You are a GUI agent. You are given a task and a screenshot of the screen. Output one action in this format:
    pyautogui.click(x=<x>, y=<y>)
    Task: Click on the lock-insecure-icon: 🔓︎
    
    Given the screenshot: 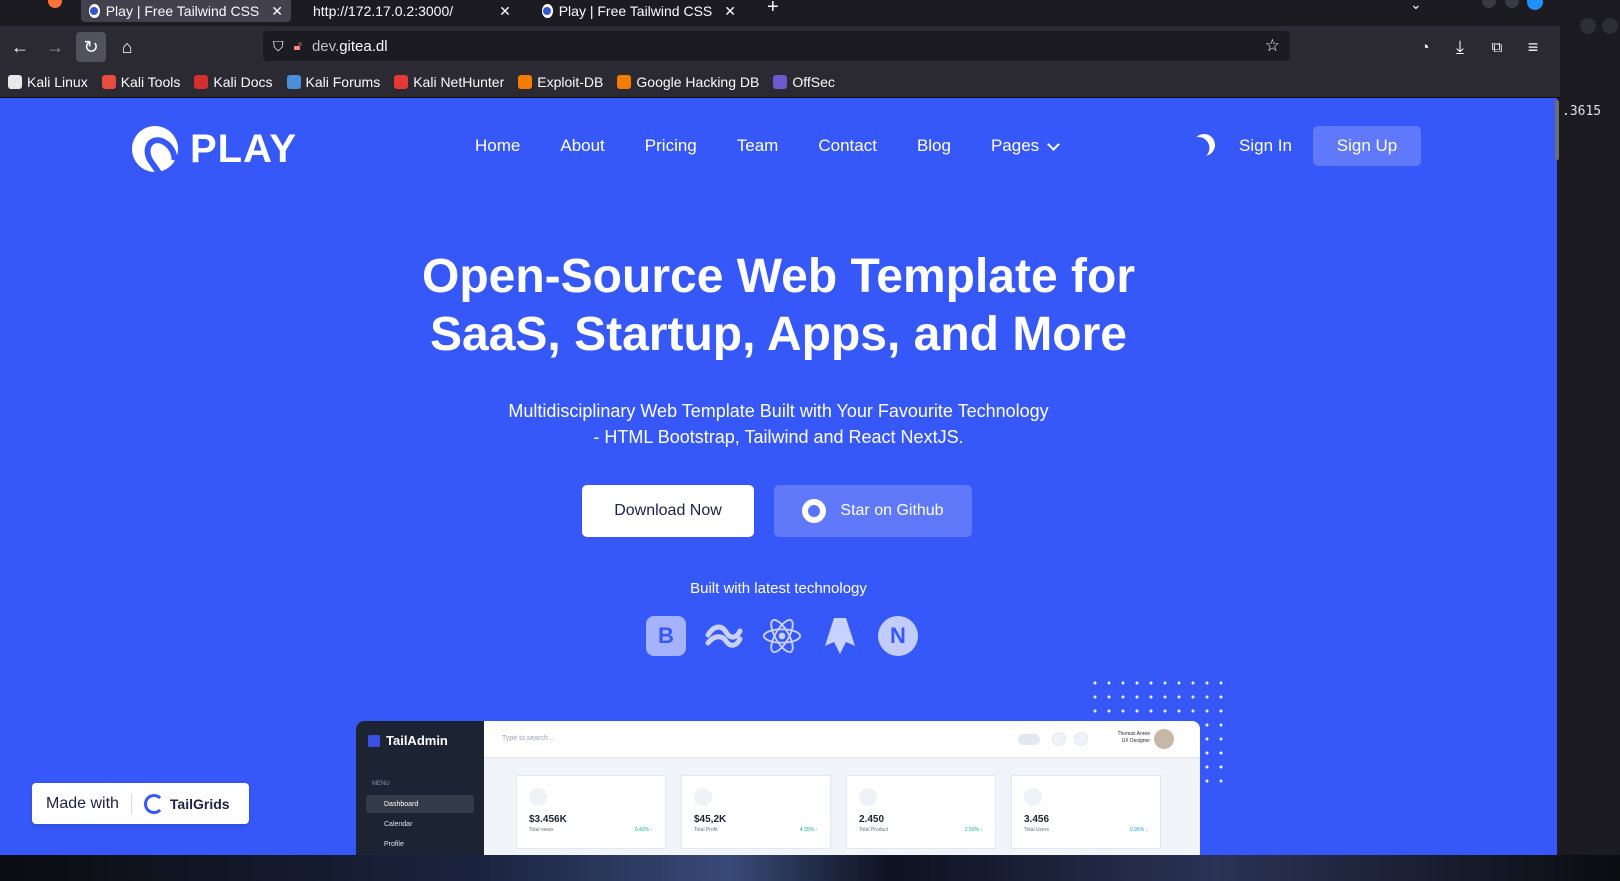 What is the action you would take?
    pyautogui.click(x=298, y=46)
    